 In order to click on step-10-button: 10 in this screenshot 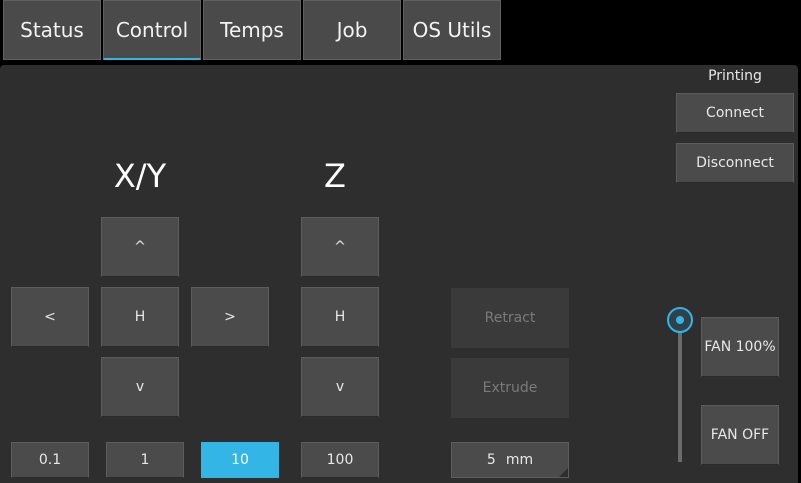, I will do `click(240, 460)`.